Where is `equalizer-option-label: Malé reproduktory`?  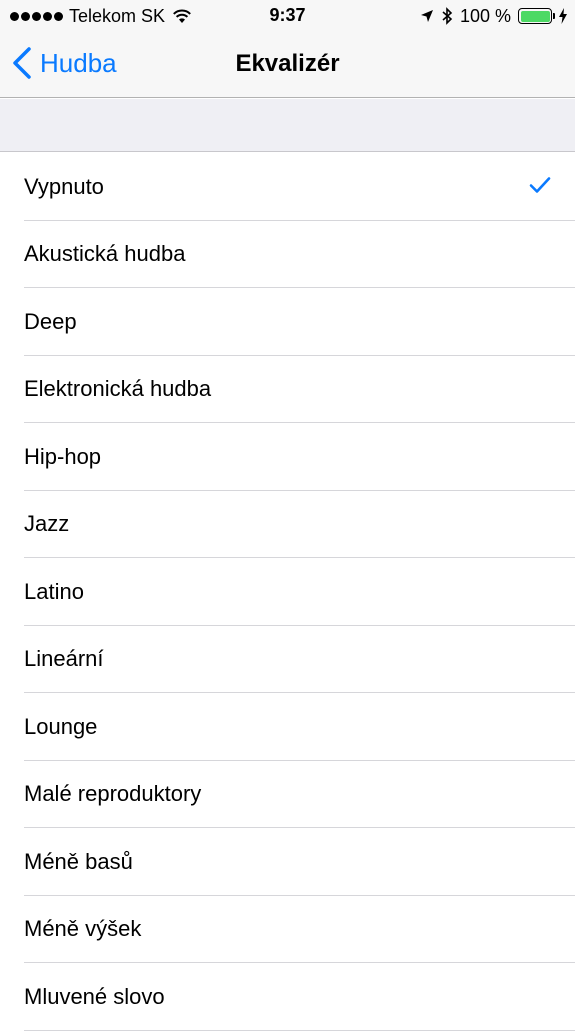 equalizer-option-label: Malé reproduktory is located at coordinates (113, 794).